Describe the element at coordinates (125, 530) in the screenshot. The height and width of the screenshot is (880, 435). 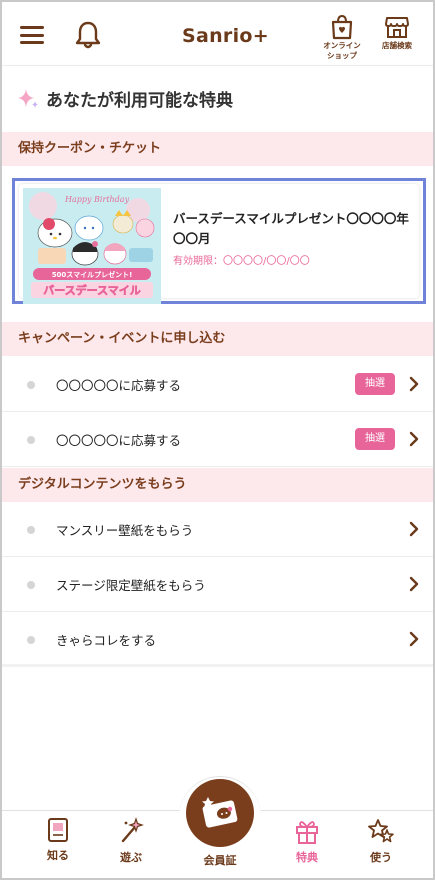
I see `digital-row-label: マンスリー壁紙をもらう` at that location.